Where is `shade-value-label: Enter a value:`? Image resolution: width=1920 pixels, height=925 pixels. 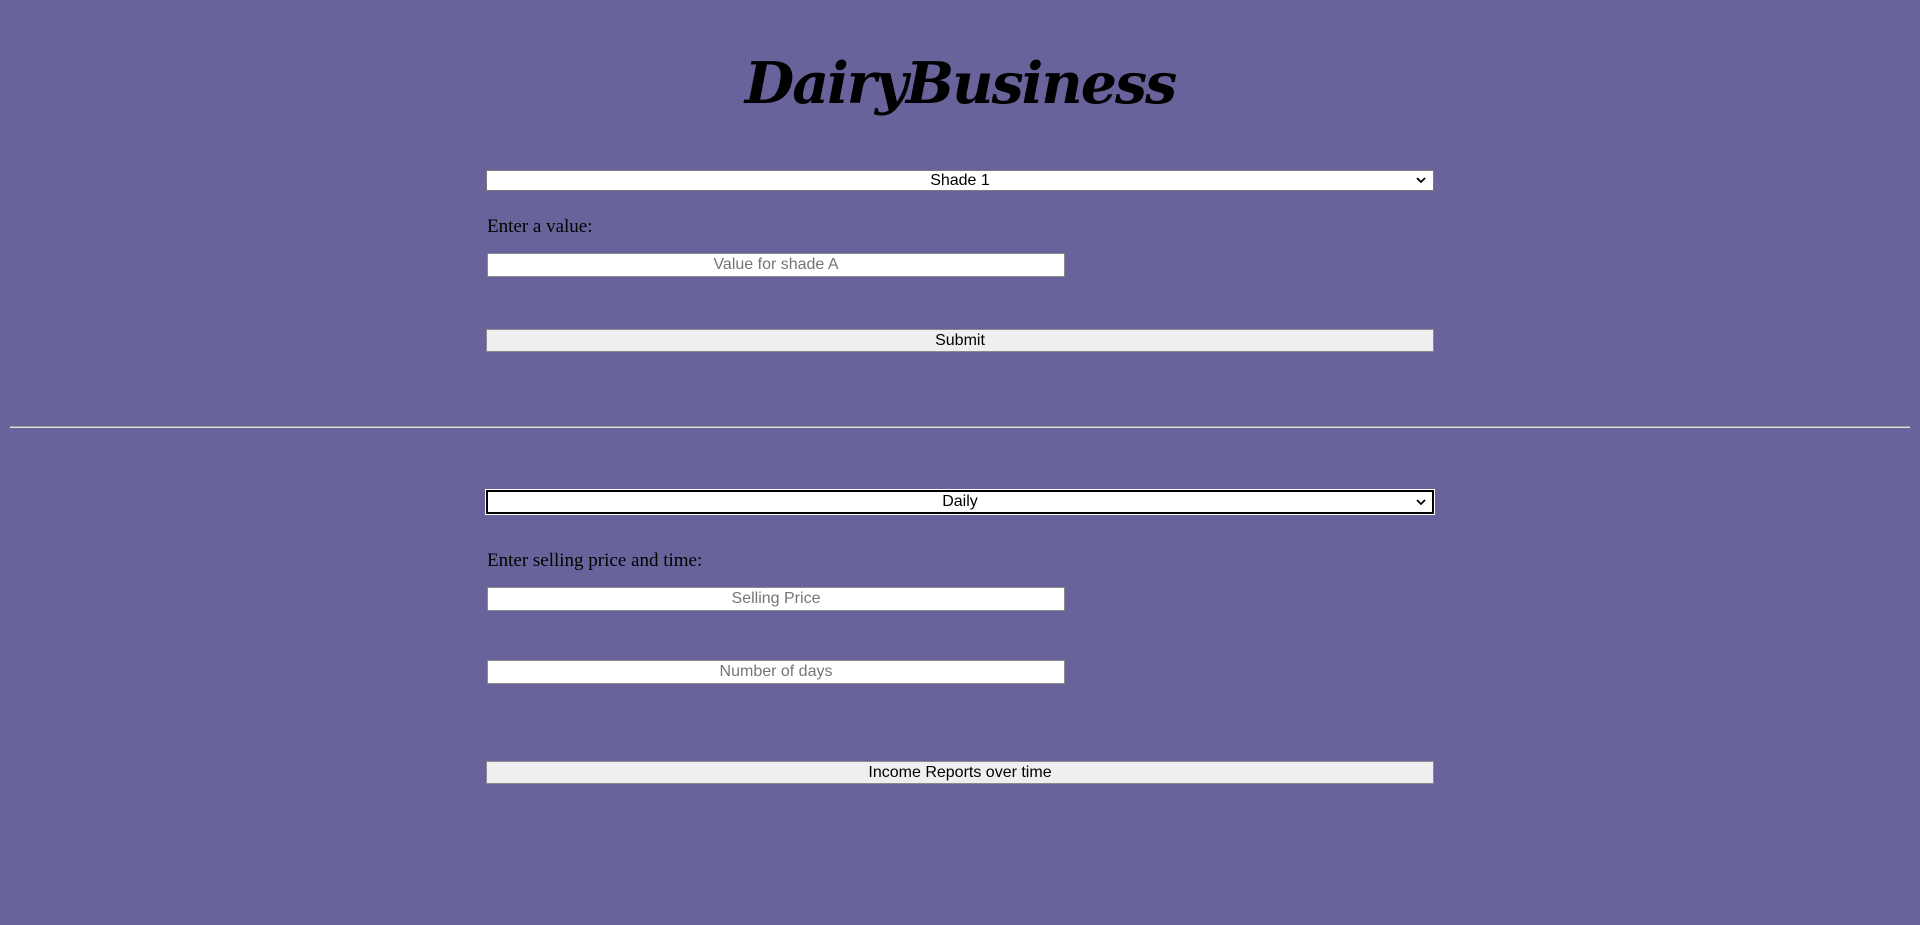 shade-value-label: Enter a value: is located at coordinates (540, 226).